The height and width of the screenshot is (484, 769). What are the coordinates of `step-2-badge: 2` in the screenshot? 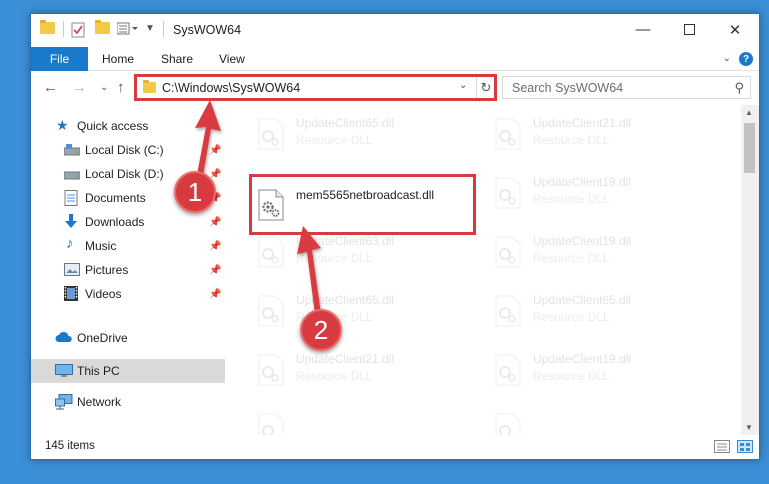 It's located at (321, 330).